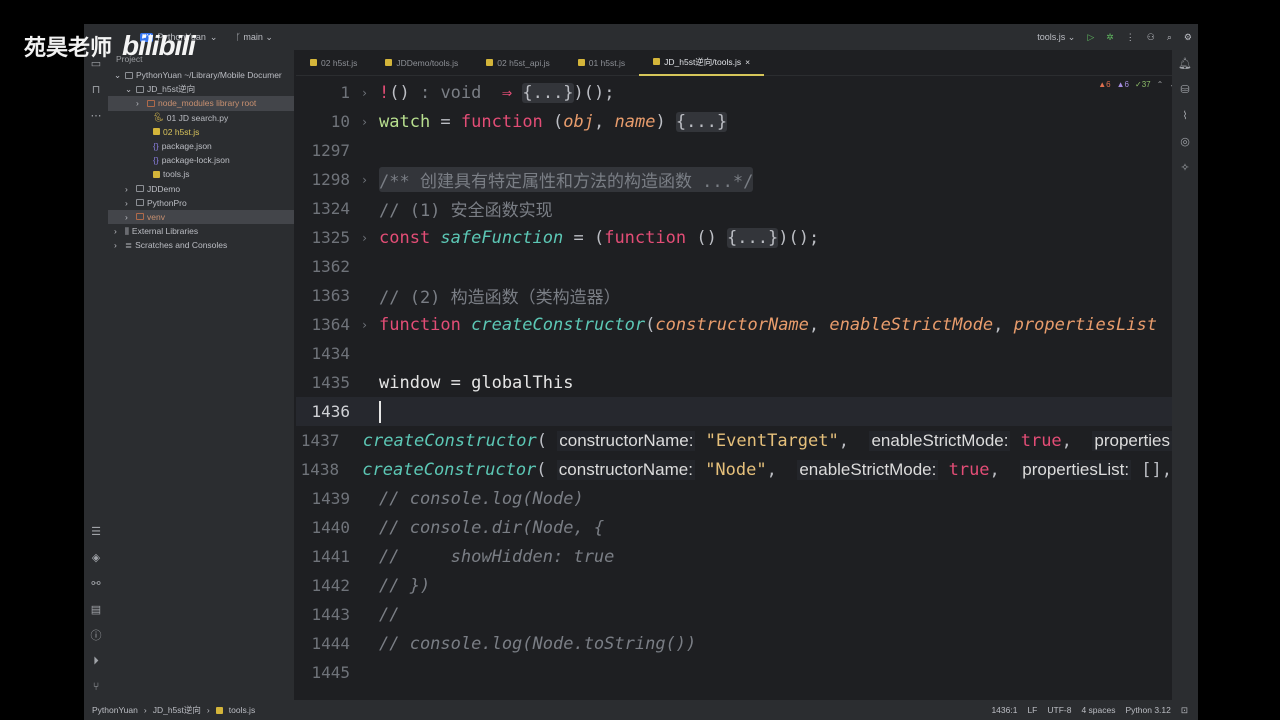 This screenshot has height=720, width=1280. I want to click on tab-0: 02 h5st.js, so click(333, 63).